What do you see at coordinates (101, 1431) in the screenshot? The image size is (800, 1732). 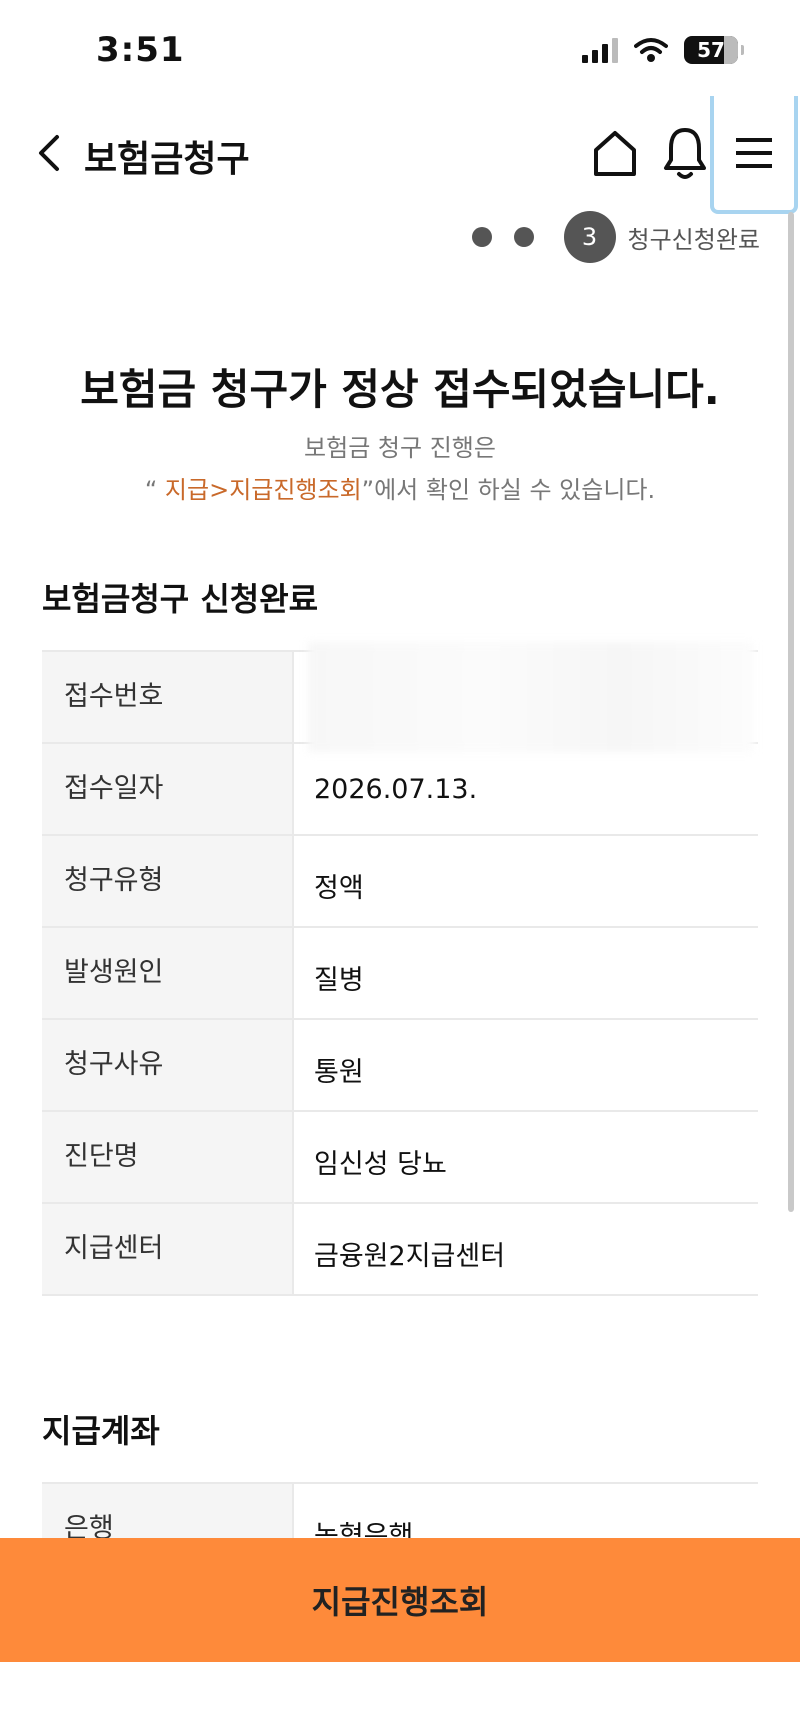 I see `section-title-payment-account: 지급계좌` at bounding box center [101, 1431].